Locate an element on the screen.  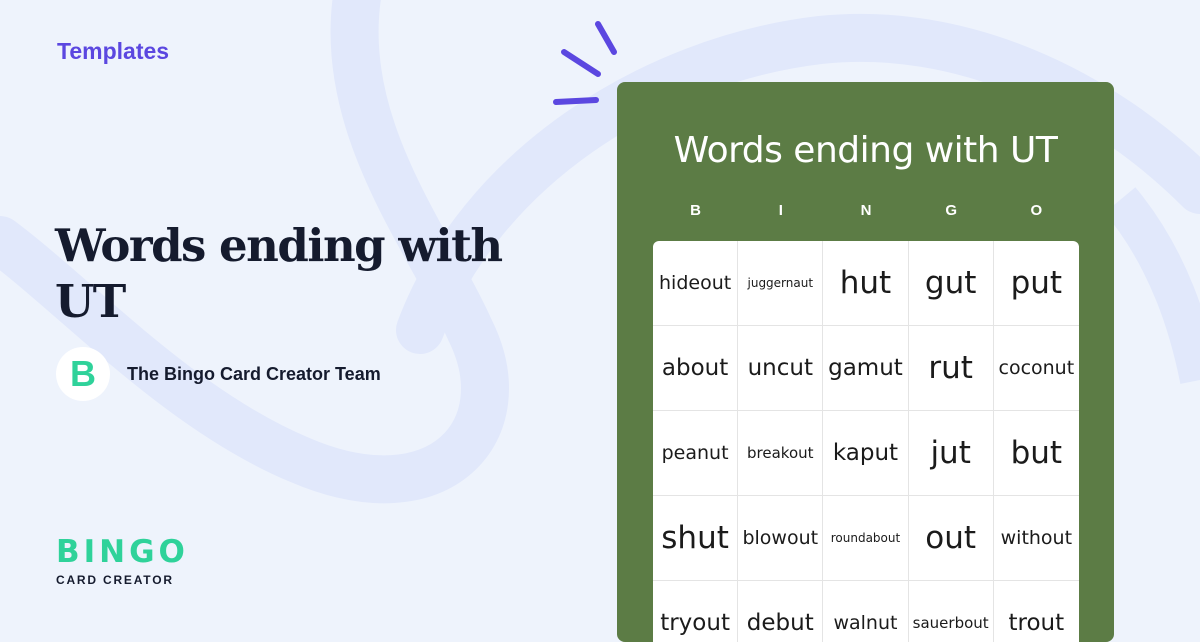
brand-logo-subtitle: CARD CREATOR is located at coordinates (115, 580).